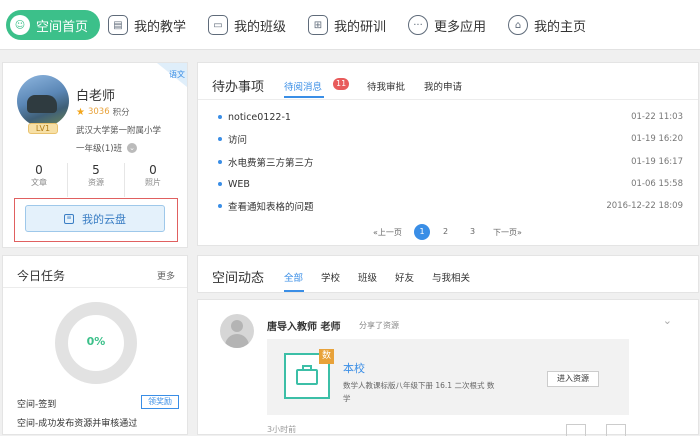 The width and height of the screenshot is (700, 436). What do you see at coordinates (450, 206) in the screenshot?
I see `todo-item: 查看通知表格的问题 2016-12-22 18:09` at bounding box center [450, 206].